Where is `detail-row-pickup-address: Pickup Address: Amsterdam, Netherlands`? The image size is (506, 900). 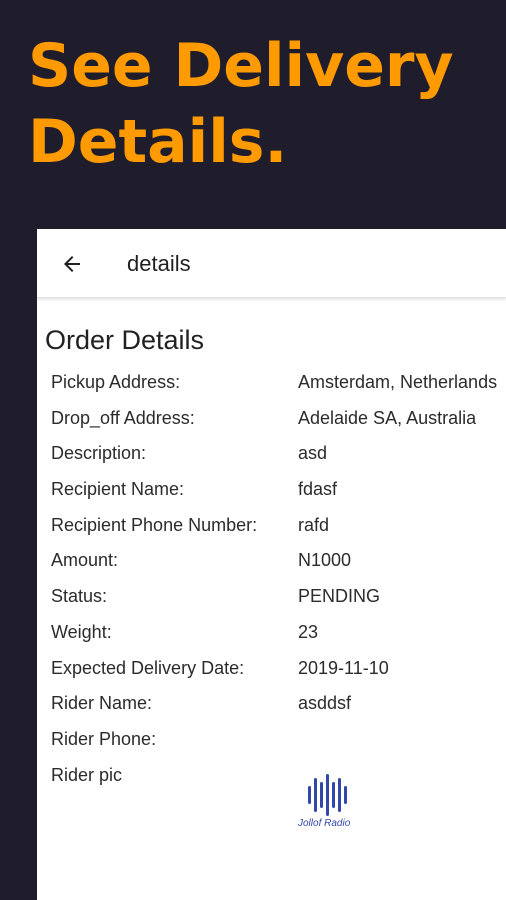
detail-row-pickup-address: Pickup Address: Amsterdam, Netherlands is located at coordinates (278, 390).